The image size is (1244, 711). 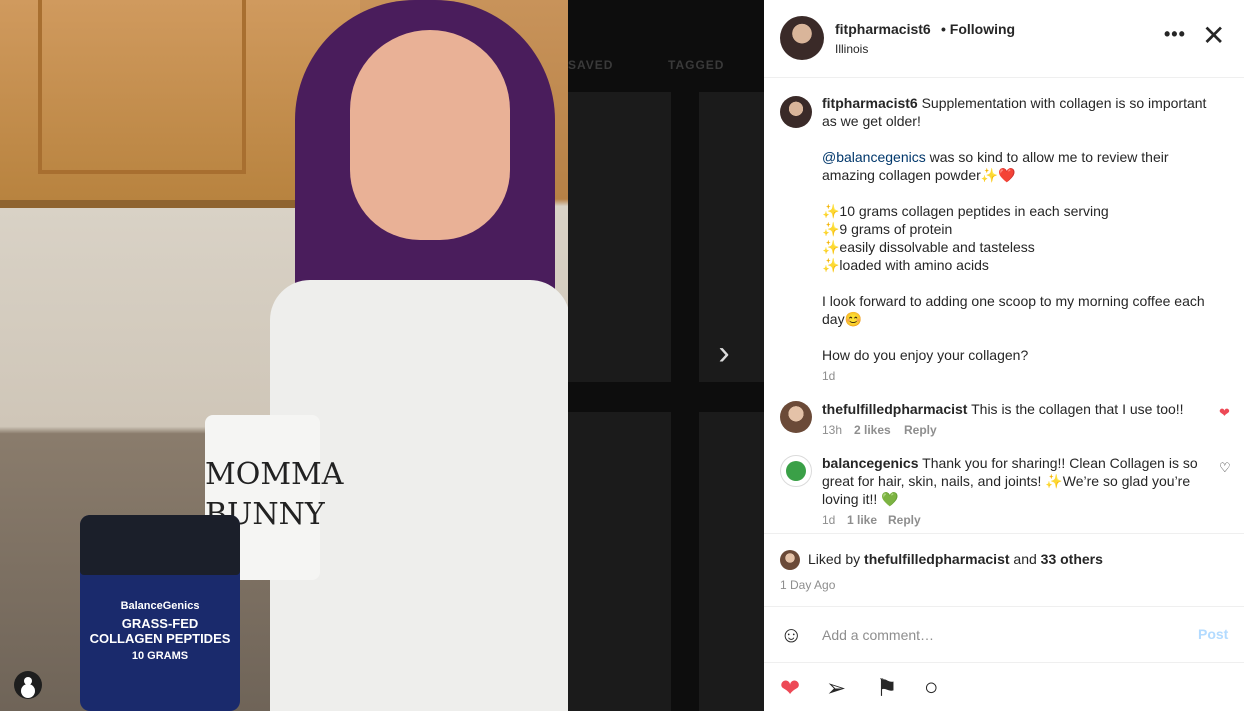 I want to click on comment-input, so click(x=1002, y=635).